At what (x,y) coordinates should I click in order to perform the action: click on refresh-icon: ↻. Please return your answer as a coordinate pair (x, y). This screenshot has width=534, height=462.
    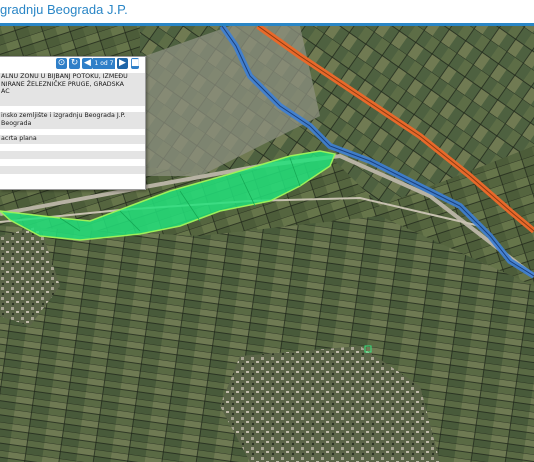
    Looking at the image, I should click on (74, 63).